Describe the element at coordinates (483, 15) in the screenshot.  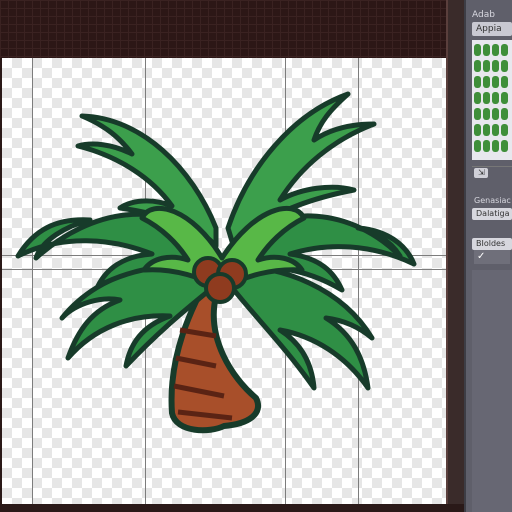
I see `panel-title: Adab` at that location.